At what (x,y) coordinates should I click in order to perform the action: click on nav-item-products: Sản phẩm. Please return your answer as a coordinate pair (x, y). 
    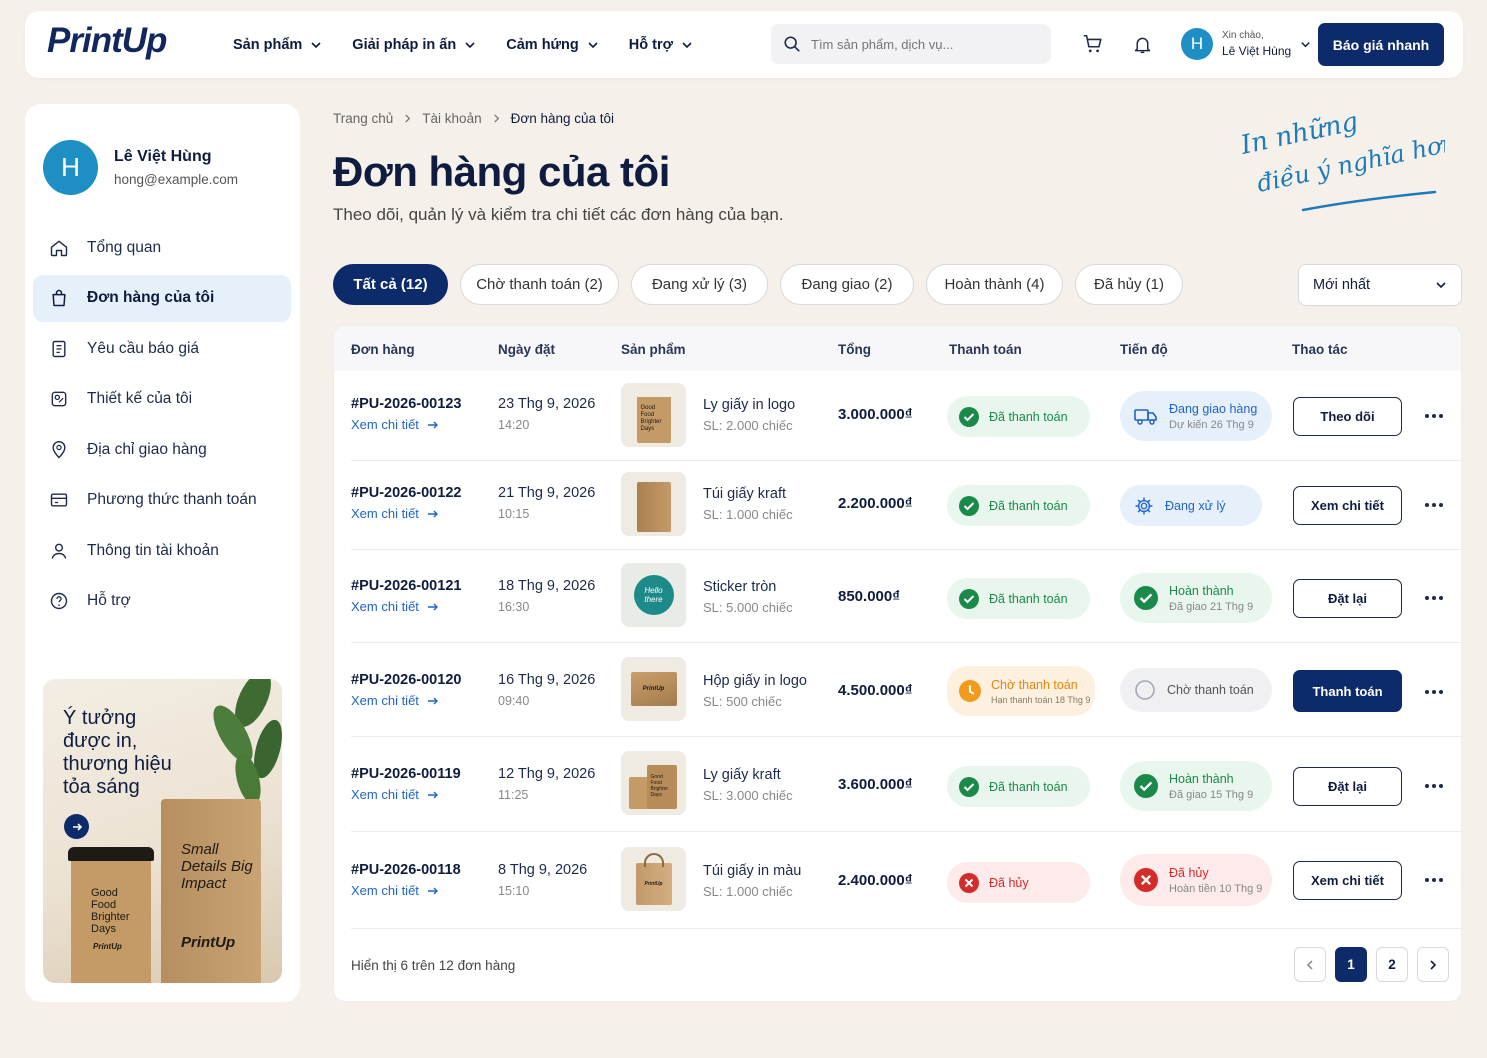
    Looking at the image, I should click on (277, 45).